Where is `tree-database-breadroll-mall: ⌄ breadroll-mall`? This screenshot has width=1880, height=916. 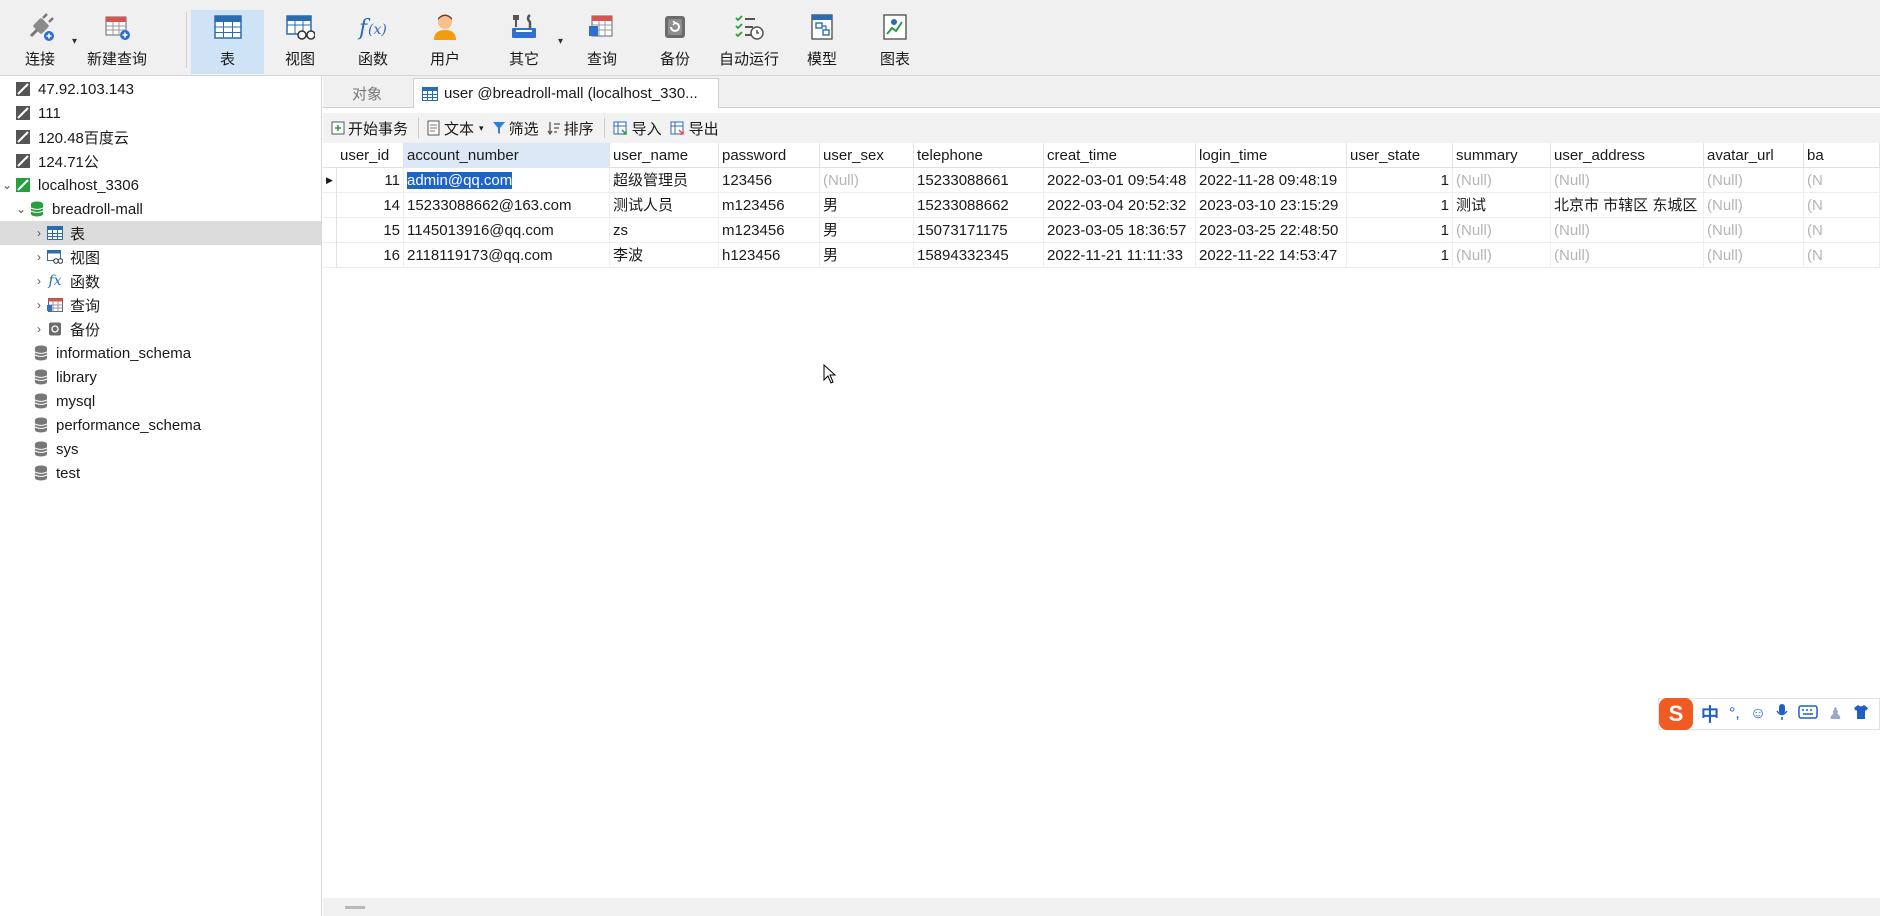 tree-database-breadroll-mall: ⌄ breadroll-mall is located at coordinates (160, 209).